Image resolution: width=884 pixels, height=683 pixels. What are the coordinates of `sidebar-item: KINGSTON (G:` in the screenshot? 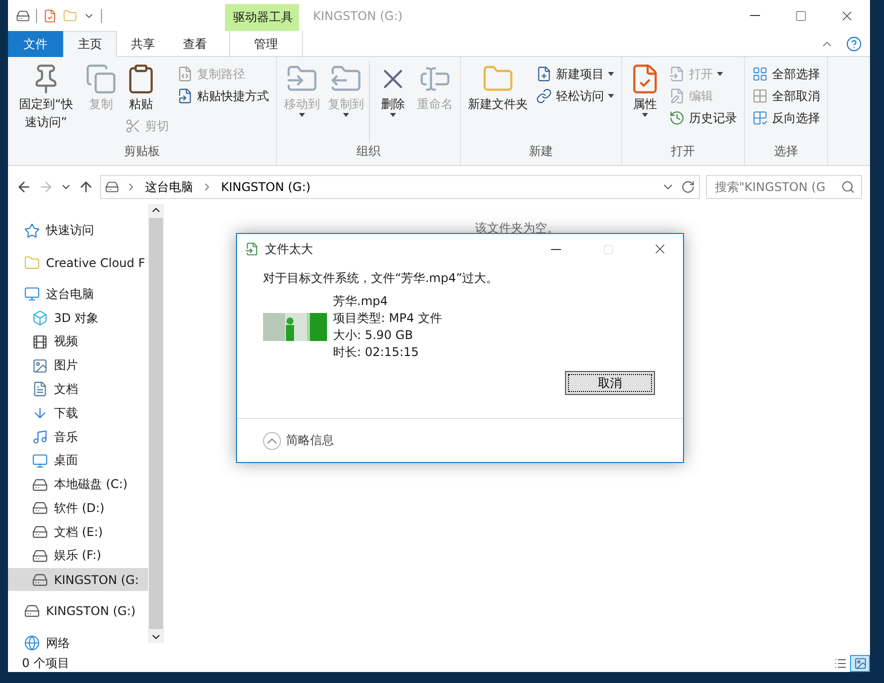 It's located at (78, 580).